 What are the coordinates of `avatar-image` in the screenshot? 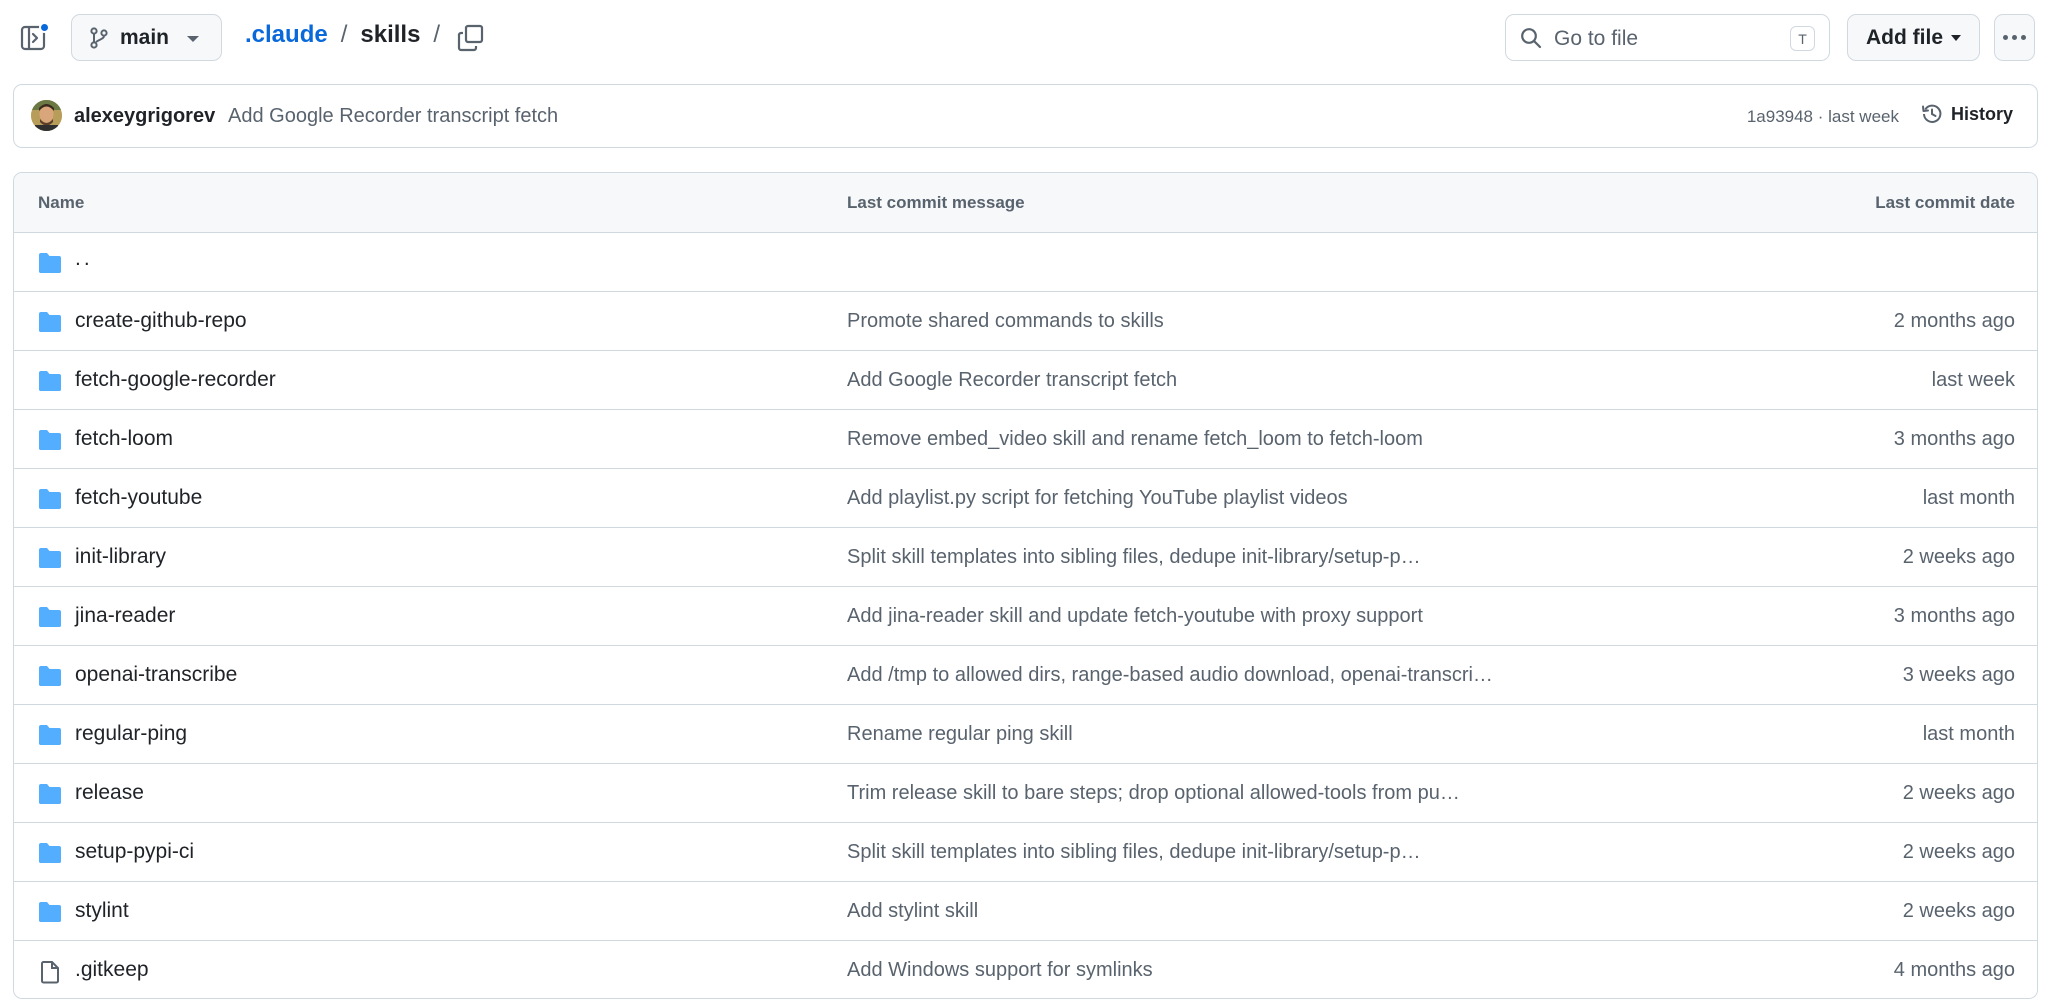 It's located at (46, 115).